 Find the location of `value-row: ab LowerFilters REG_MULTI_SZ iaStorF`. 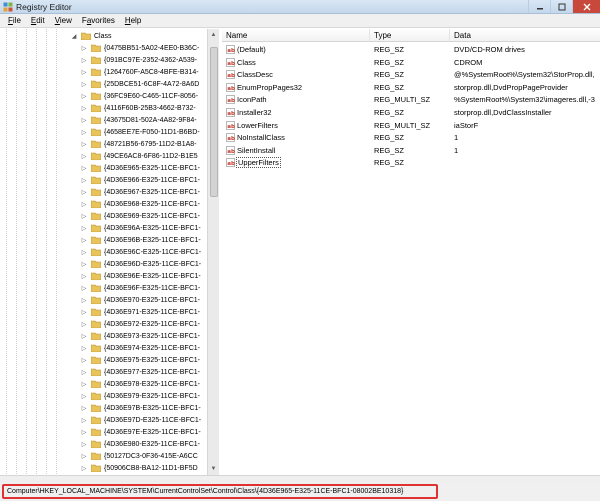

value-row: ab LowerFilters REG_MULTI_SZ iaStorF is located at coordinates (411, 126).